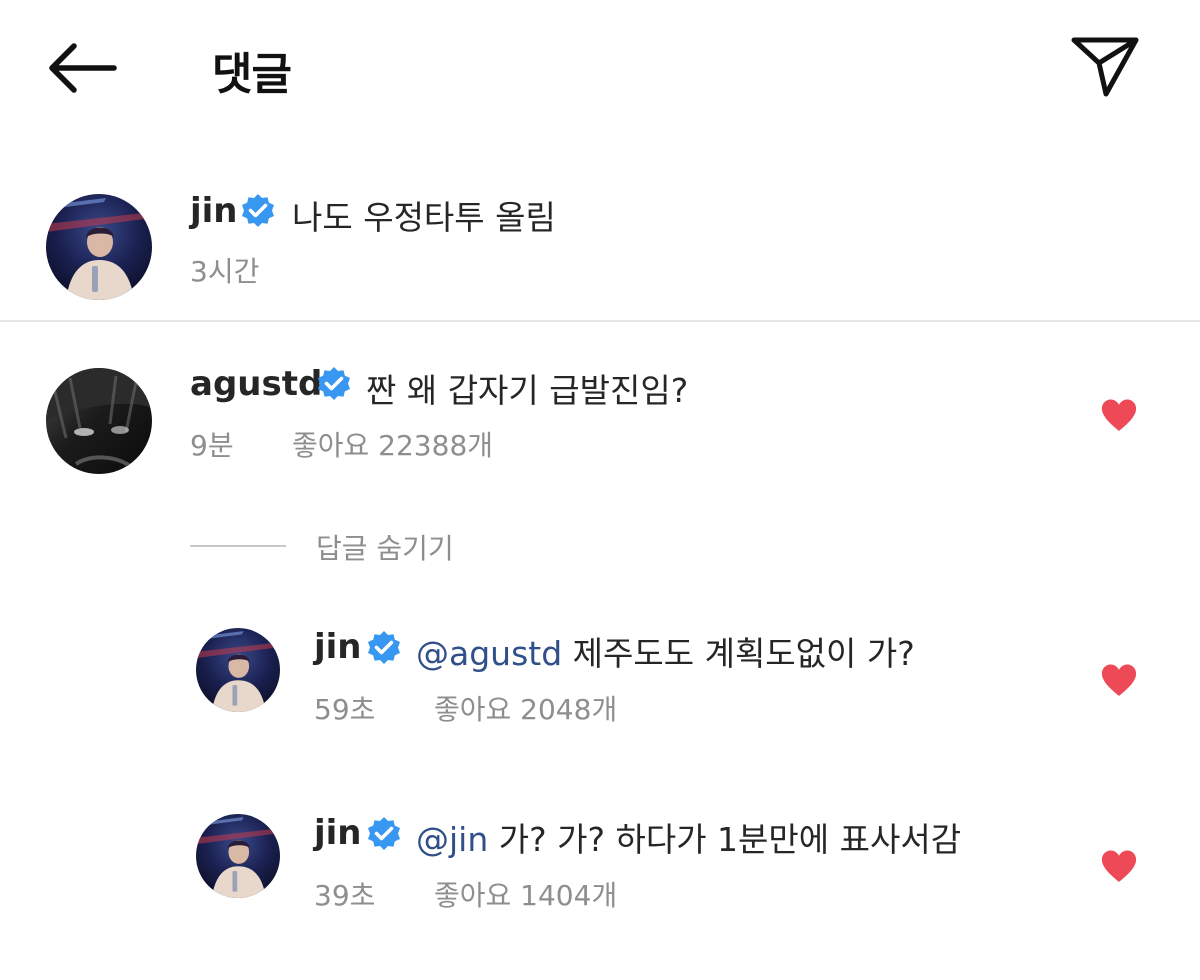 The width and height of the screenshot is (1200, 980). Describe the element at coordinates (385, 547) in the screenshot. I see `hide-replies-button: 답글 숨기기` at that location.